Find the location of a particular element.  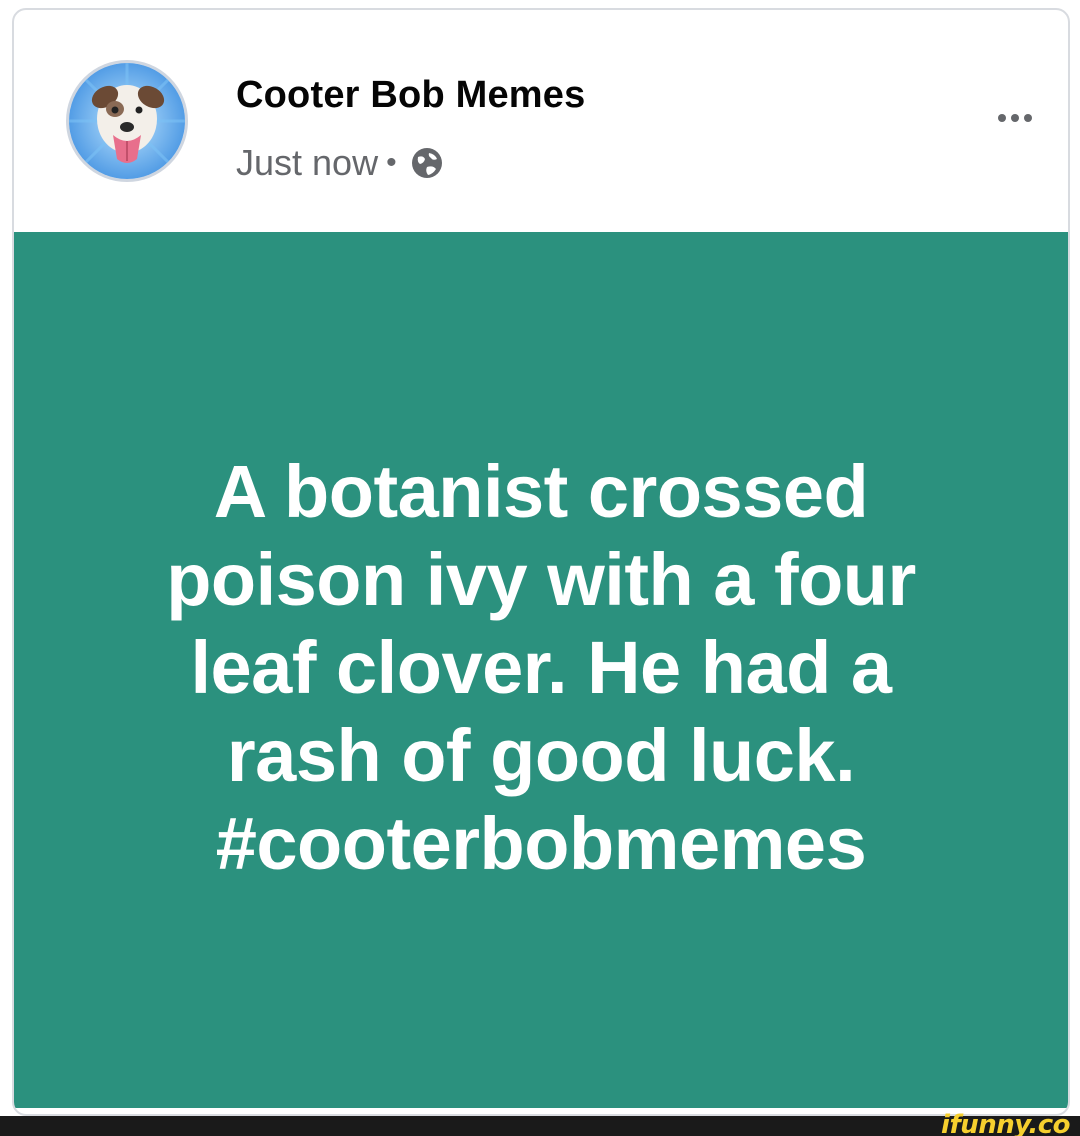

page-avatar is located at coordinates (127, 121).